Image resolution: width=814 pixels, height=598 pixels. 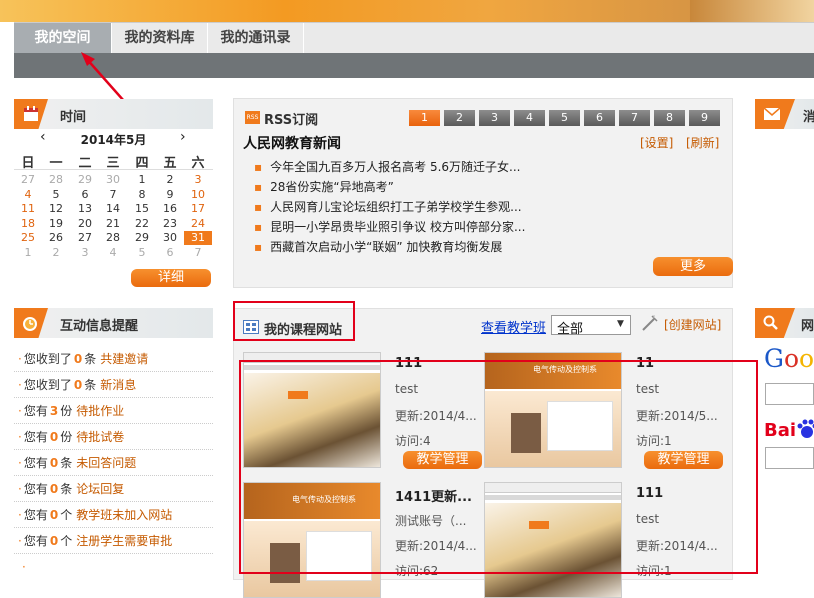 I want to click on rss-page-button: 2, so click(x=459, y=118).